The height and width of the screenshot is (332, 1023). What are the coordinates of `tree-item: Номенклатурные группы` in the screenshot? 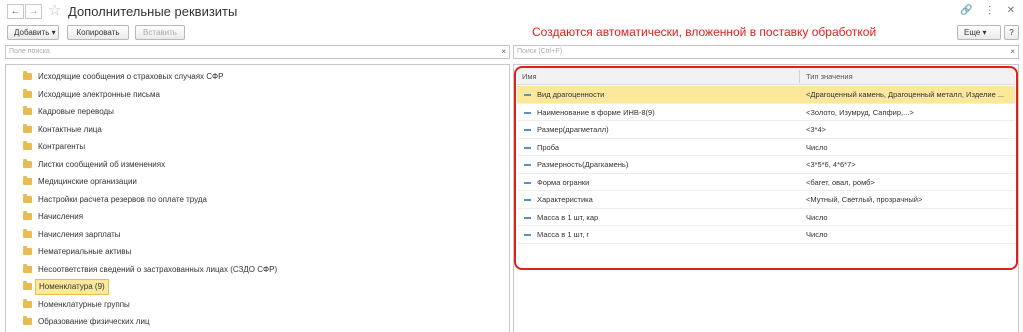 It's located at (257, 305).